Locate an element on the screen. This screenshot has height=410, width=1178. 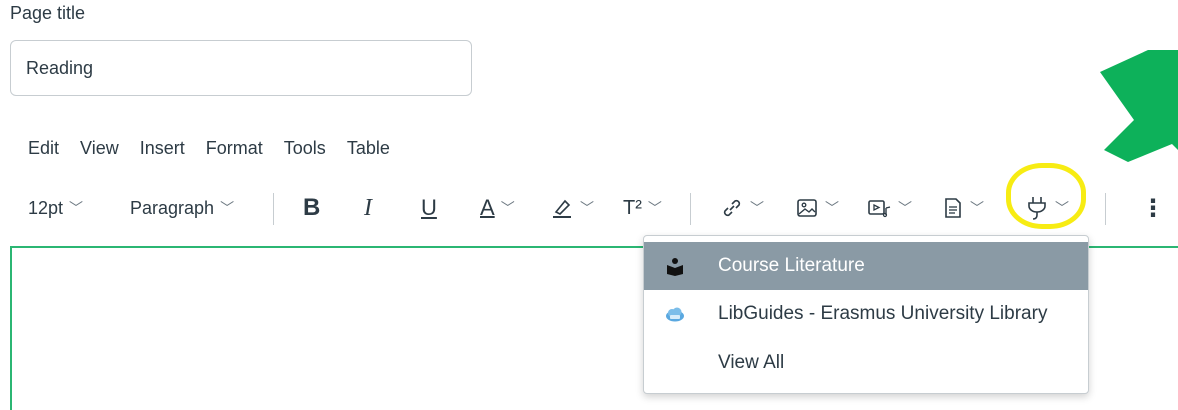
document-icon is located at coordinates (953, 208).